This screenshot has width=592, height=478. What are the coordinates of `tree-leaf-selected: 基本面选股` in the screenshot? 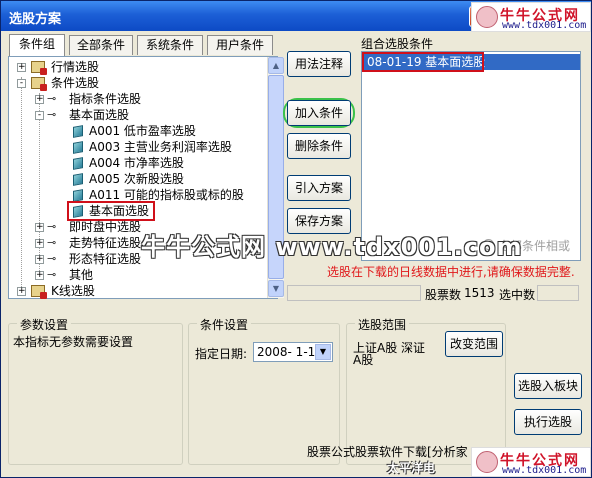 It's located at (136, 211).